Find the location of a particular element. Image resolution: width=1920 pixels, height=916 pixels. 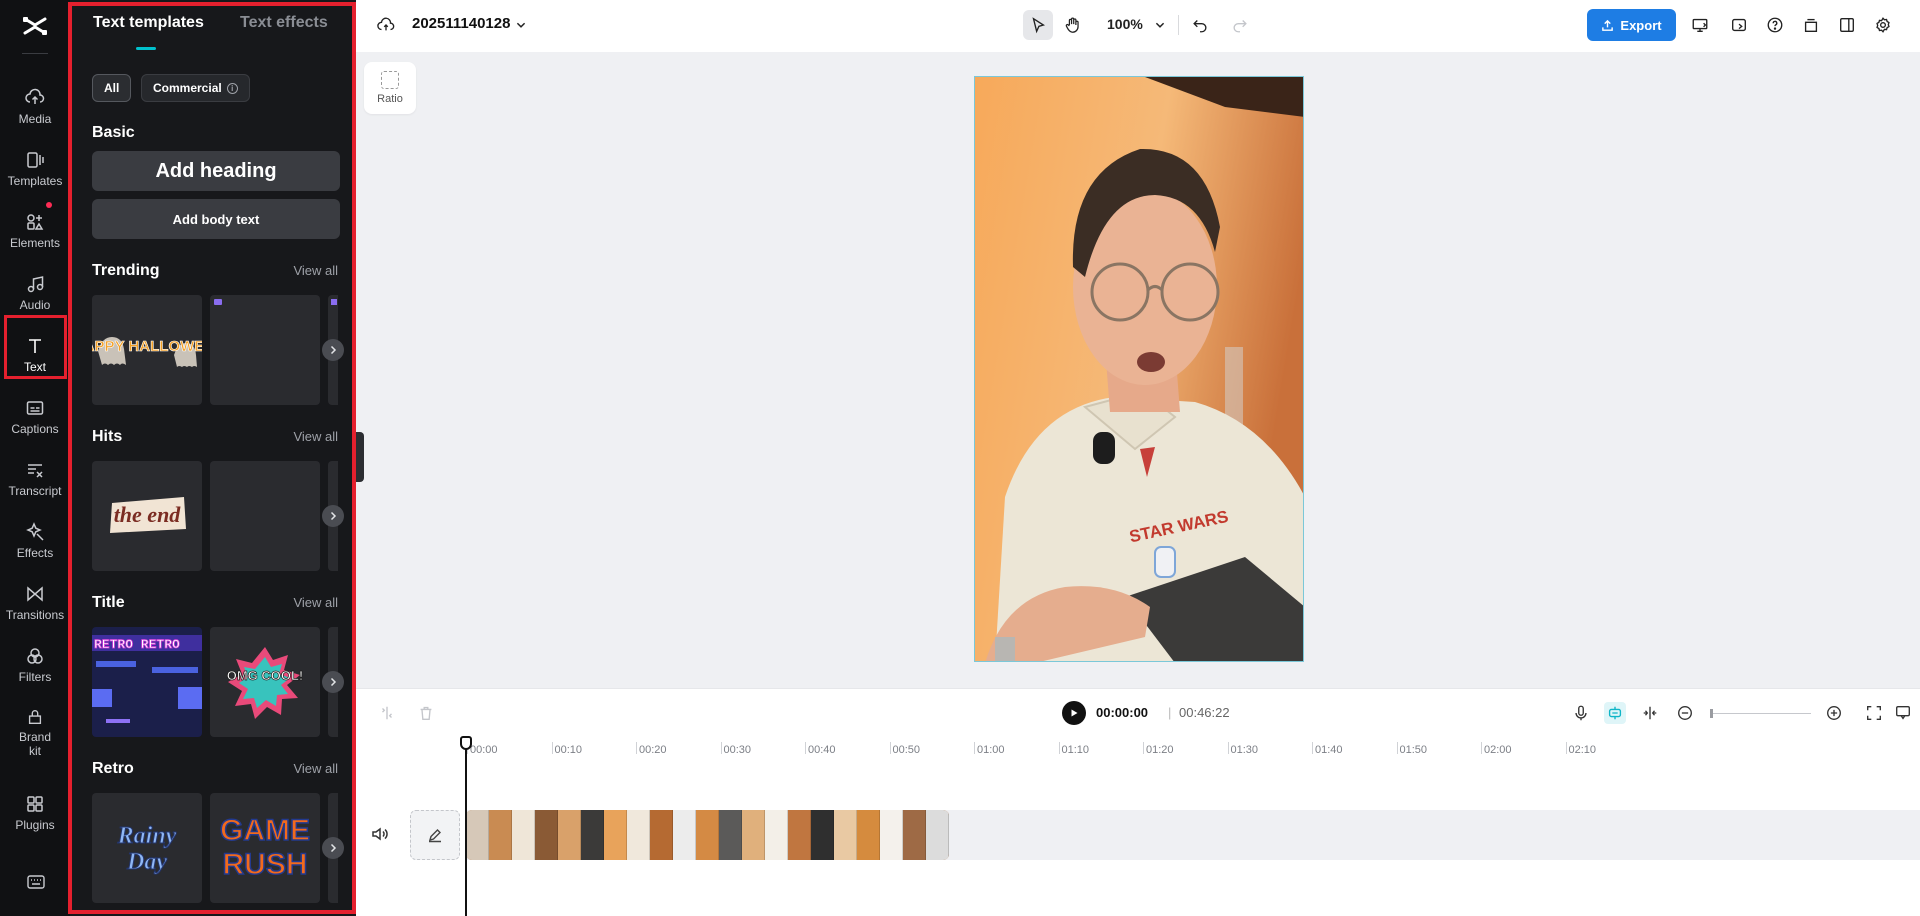

rail-item-label: Templates is located at coordinates (35, 181).